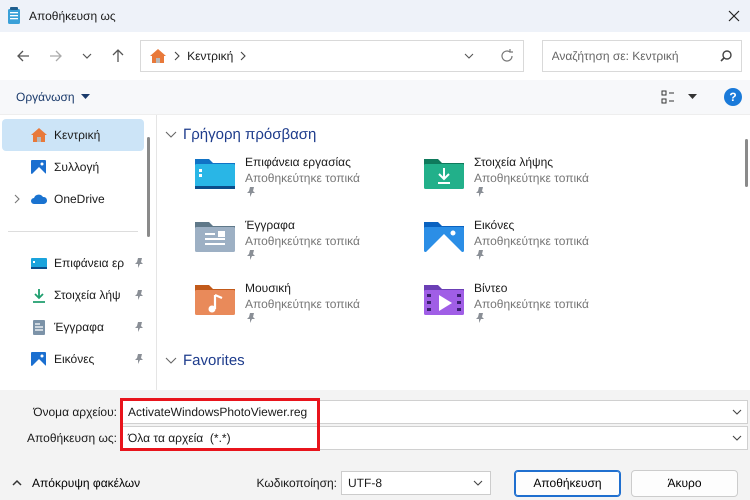  What do you see at coordinates (75, 412) in the screenshot?
I see `field-label: Όνομα αρχείου:` at bounding box center [75, 412].